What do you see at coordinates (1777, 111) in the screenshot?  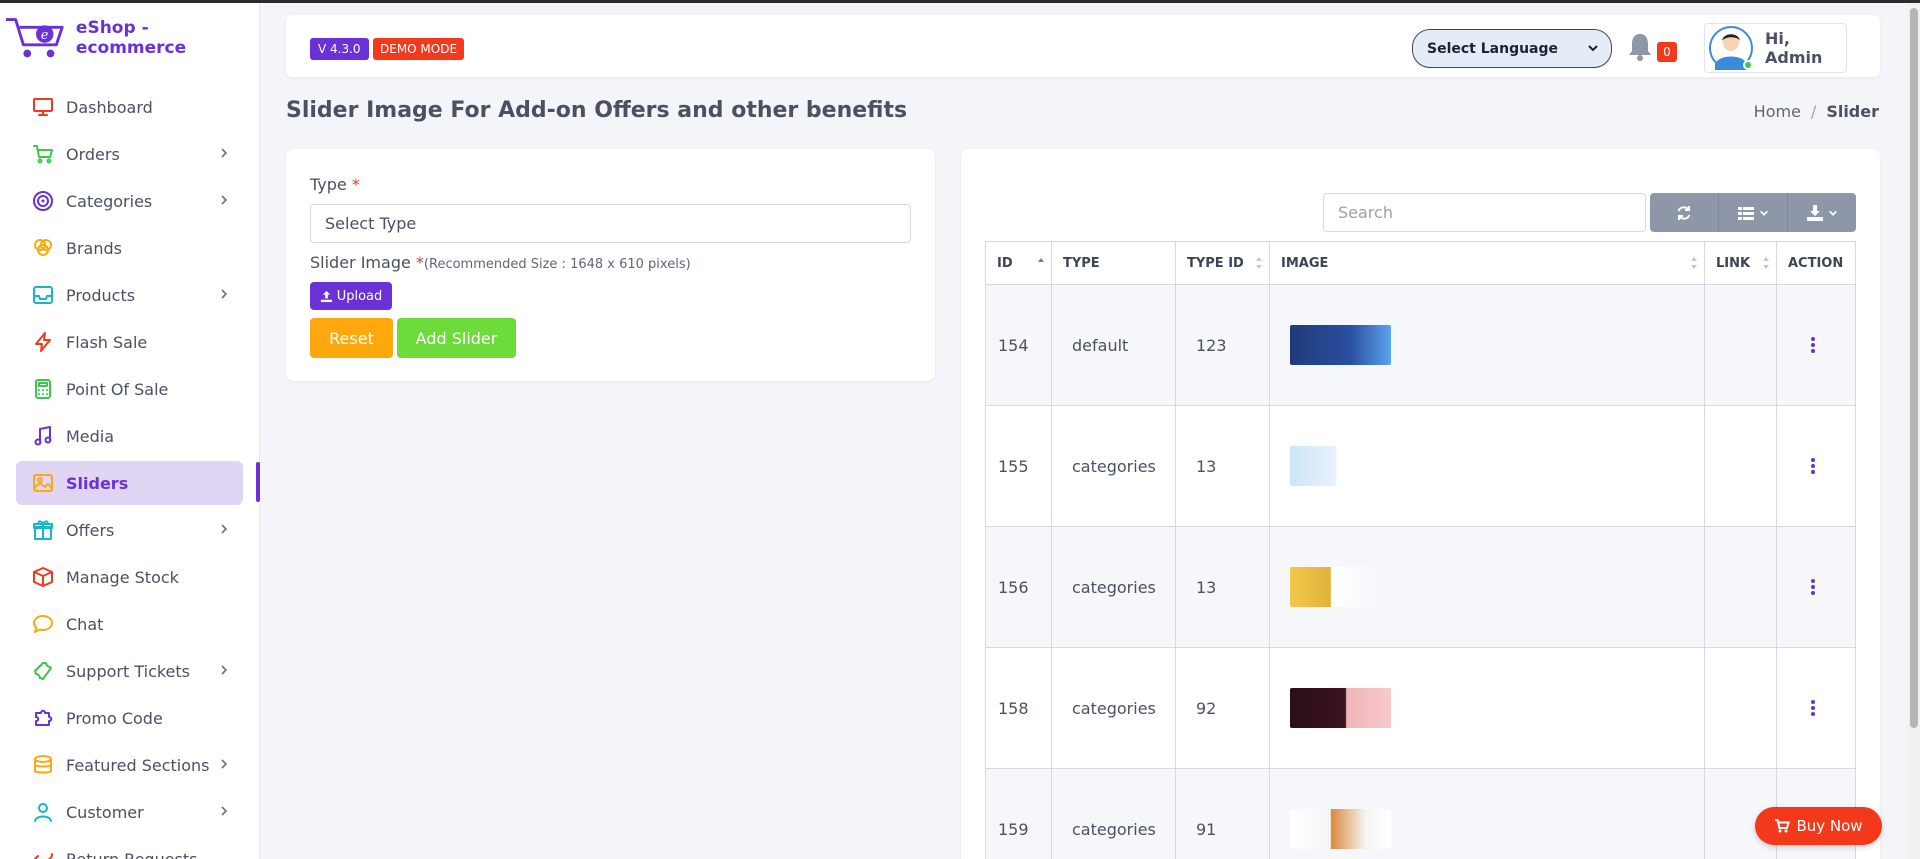 I see `breadcrumb-home: Home` at bounding box center [1777, 111].